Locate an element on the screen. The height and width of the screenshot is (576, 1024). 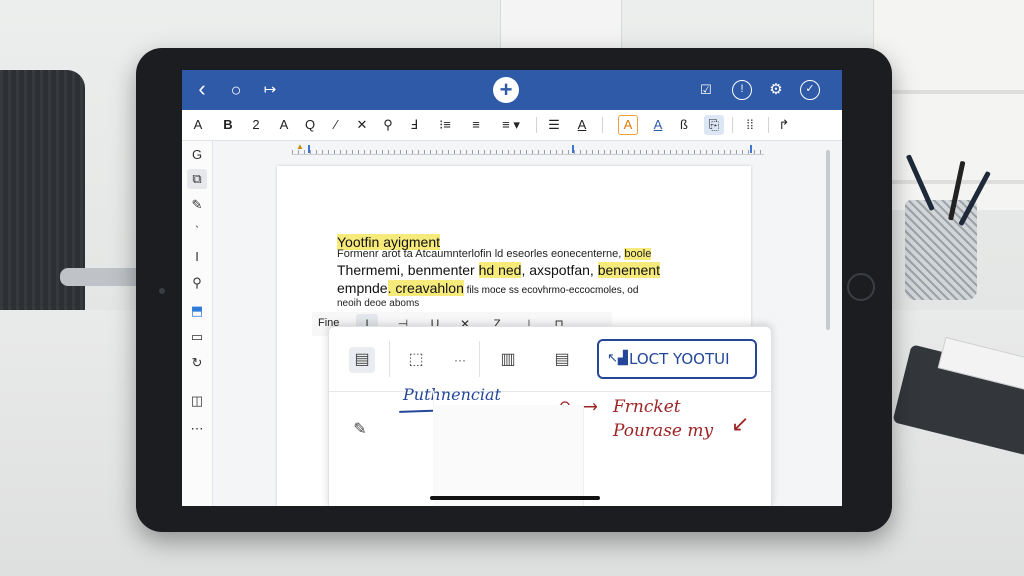
font-a-icon: A is located at coordinates (198, 125).